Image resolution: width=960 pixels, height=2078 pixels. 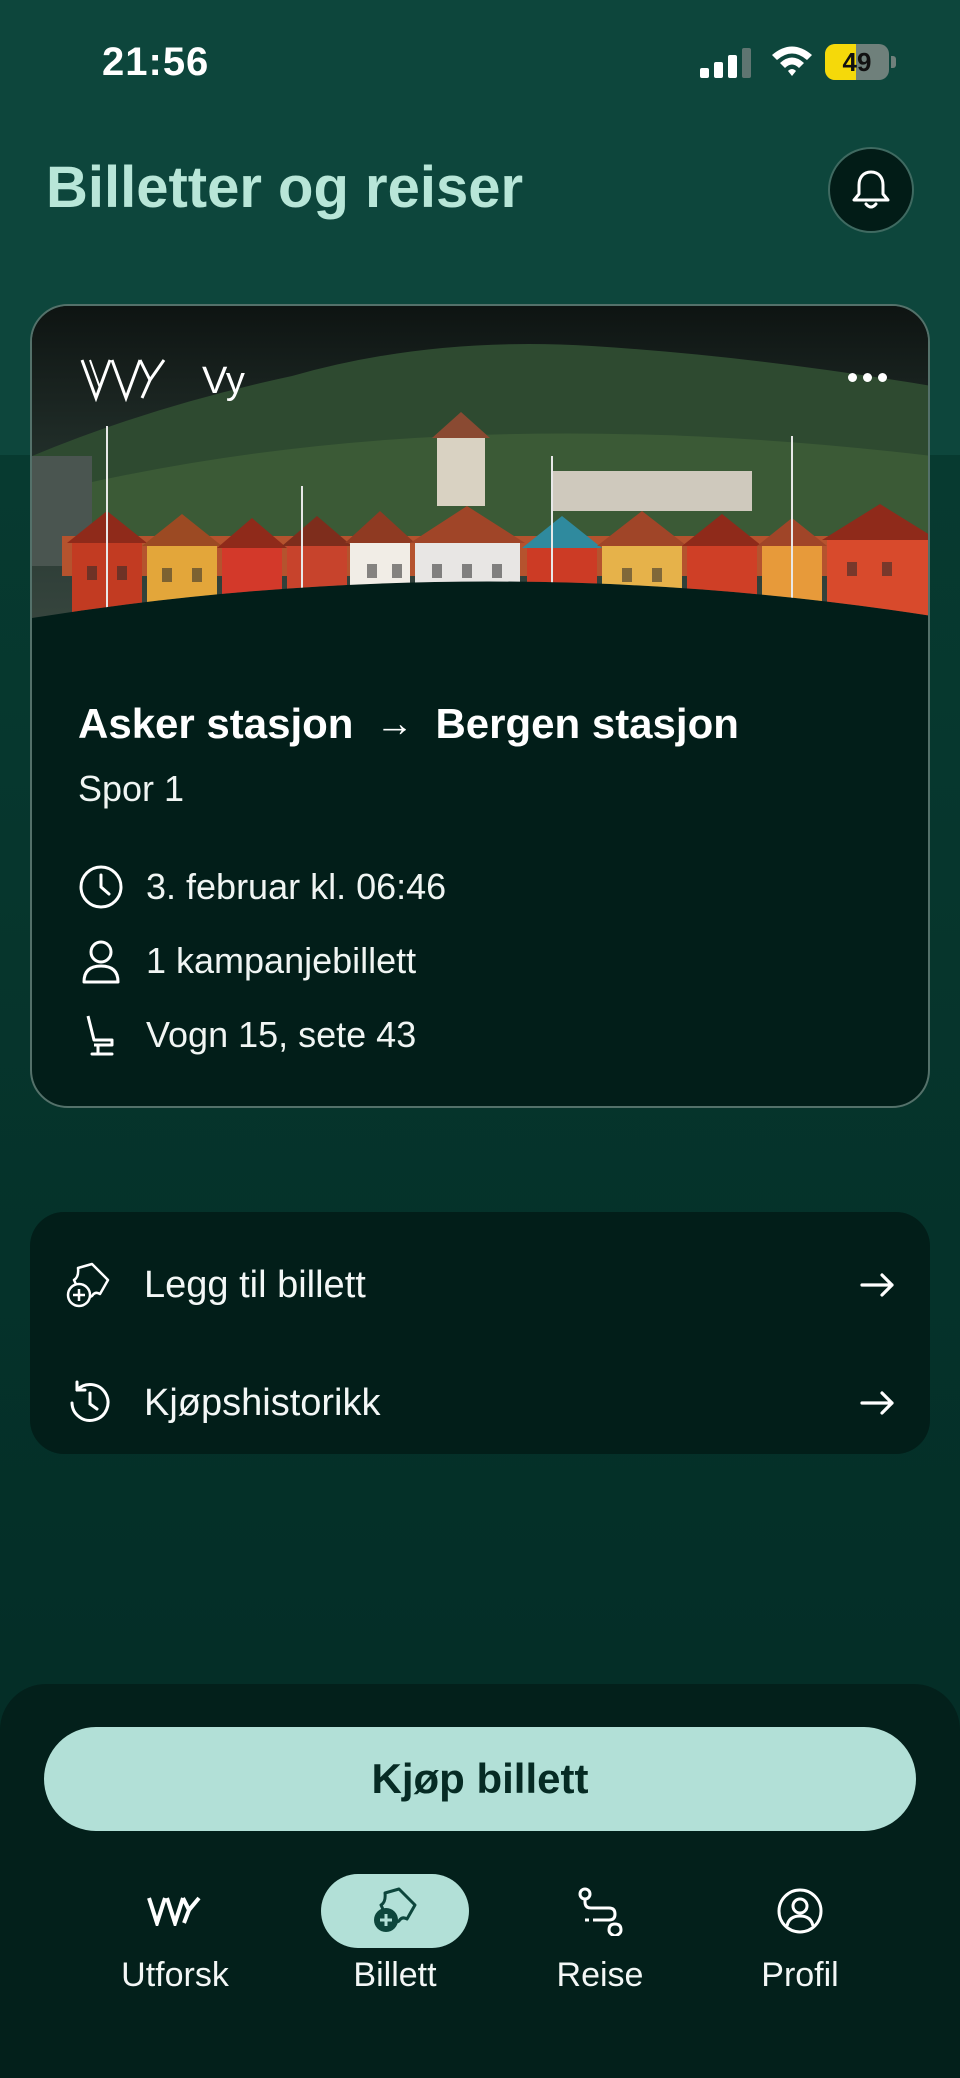 I want to click on status-time: 21:56, so click(x=156, y=62).